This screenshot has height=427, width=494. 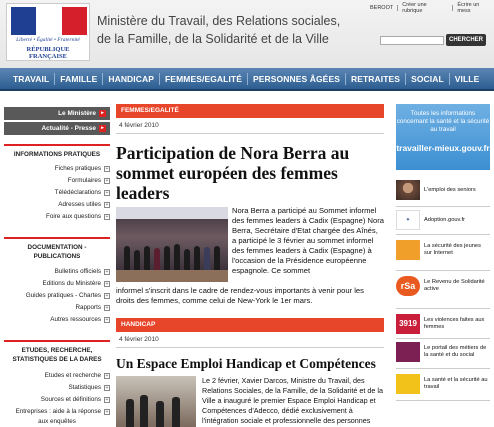 I want to click on sidebar-button-actualite: Actualité - Presse ▸, so click(x=57, y=128).